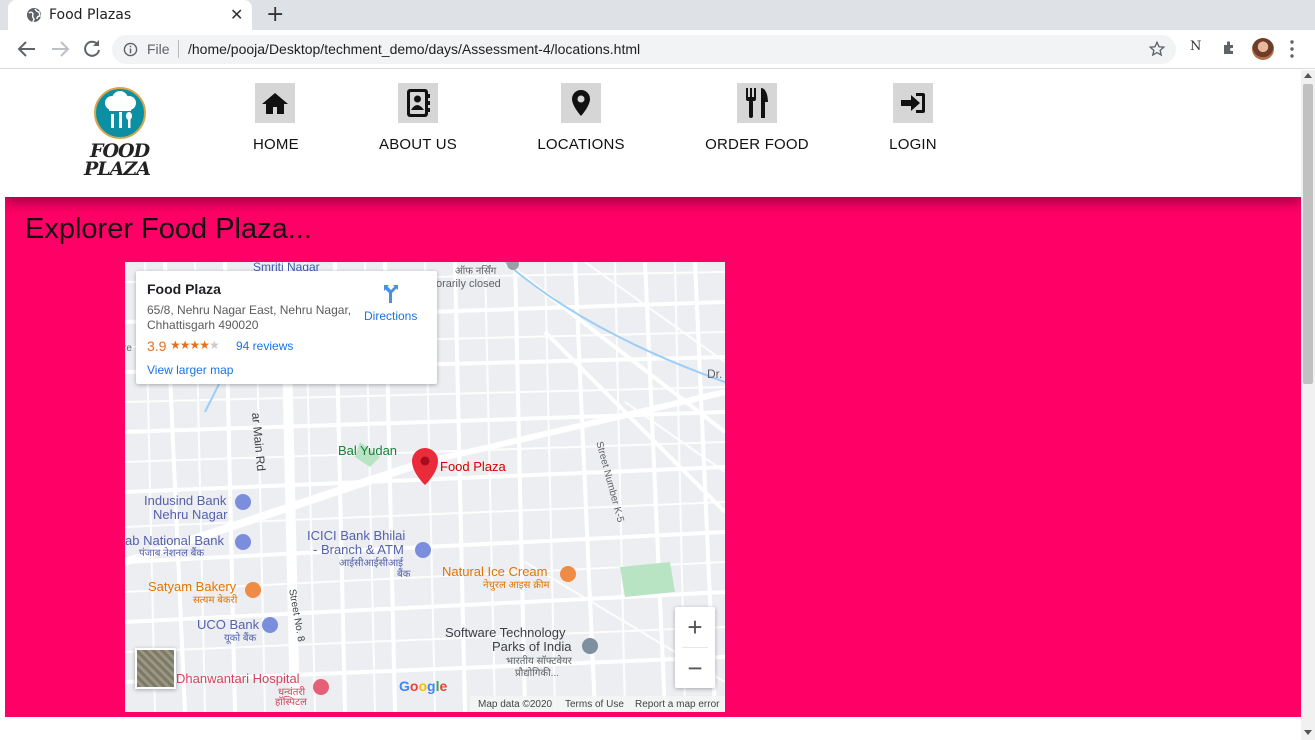 This screenshot has width=1315, height=740. I want to click on nav-order-food: ORDER FOOD, so click(757, 118).